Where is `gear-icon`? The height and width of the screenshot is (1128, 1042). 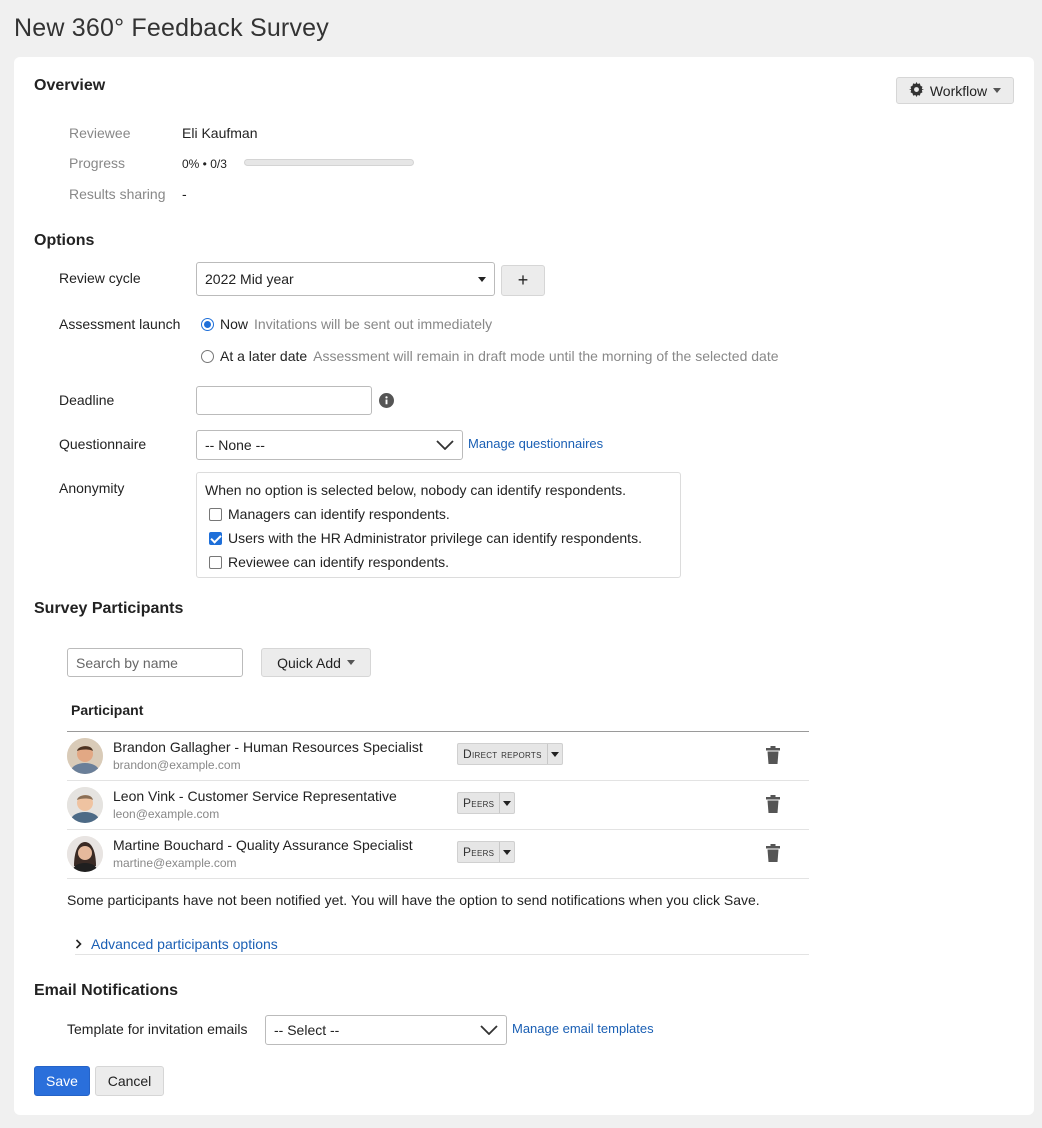 gear-icon is located at coordinates (916, 90).